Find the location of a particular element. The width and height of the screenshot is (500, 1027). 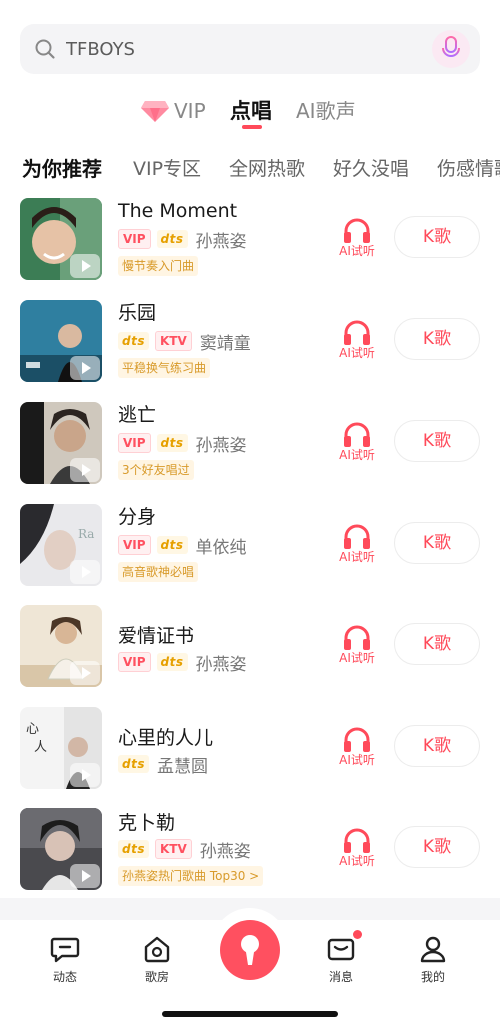

song-cover: Ra is located at coordinates (61, 545).